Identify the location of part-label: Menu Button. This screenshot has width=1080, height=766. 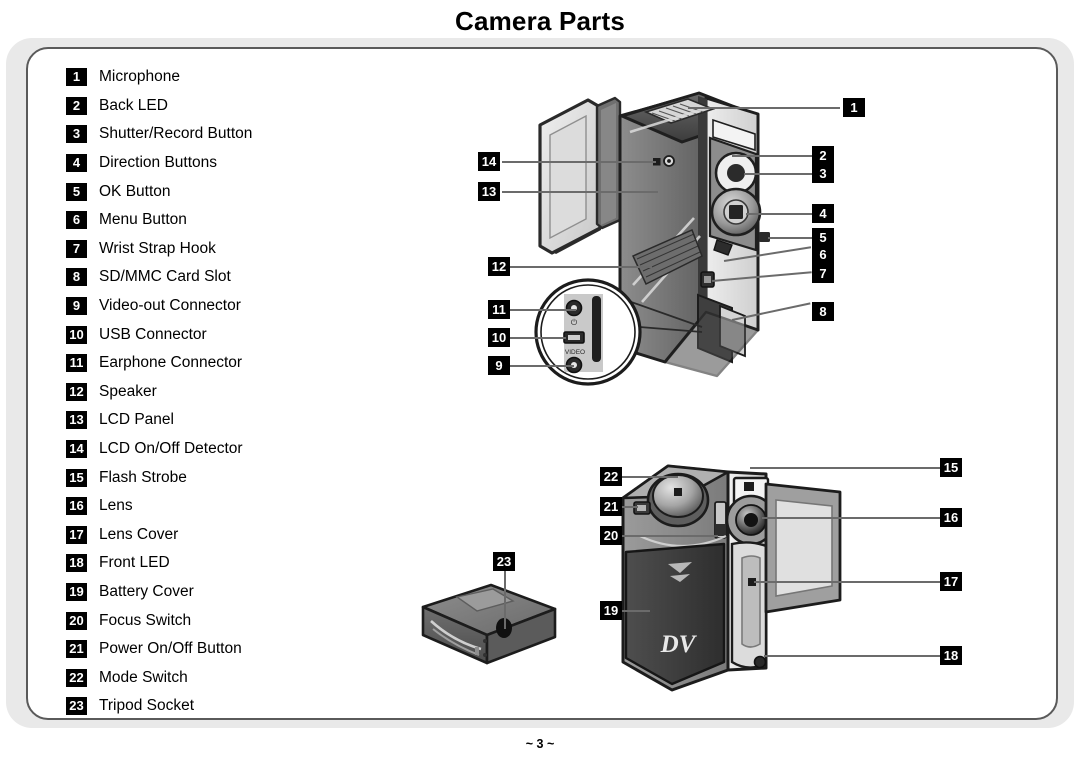
(143, 220).